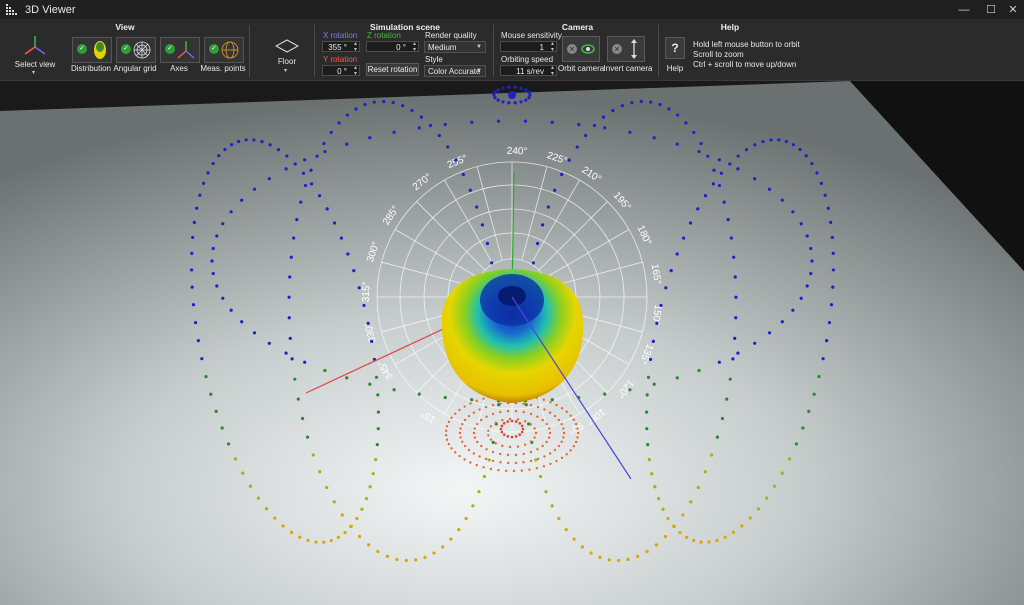  What do you see at coordinates (392, 69) in the screenshot?
I see `reset-rotation-button: Reset rotation` at bounding box center [392, 69].